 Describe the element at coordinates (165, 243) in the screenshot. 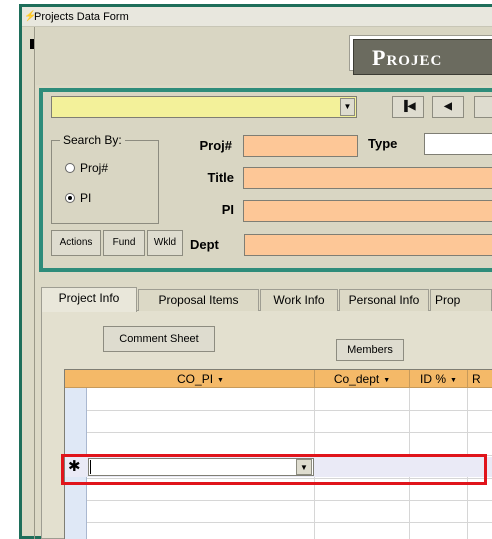

I see `wkld-button: Wkld` at that location.